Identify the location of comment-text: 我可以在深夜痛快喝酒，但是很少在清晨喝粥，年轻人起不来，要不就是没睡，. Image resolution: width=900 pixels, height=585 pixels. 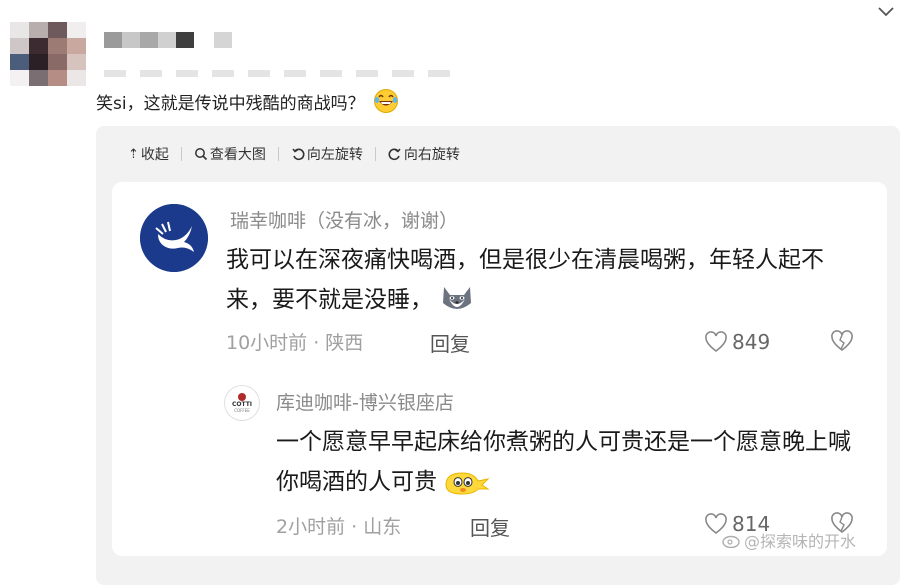
(546, 280).